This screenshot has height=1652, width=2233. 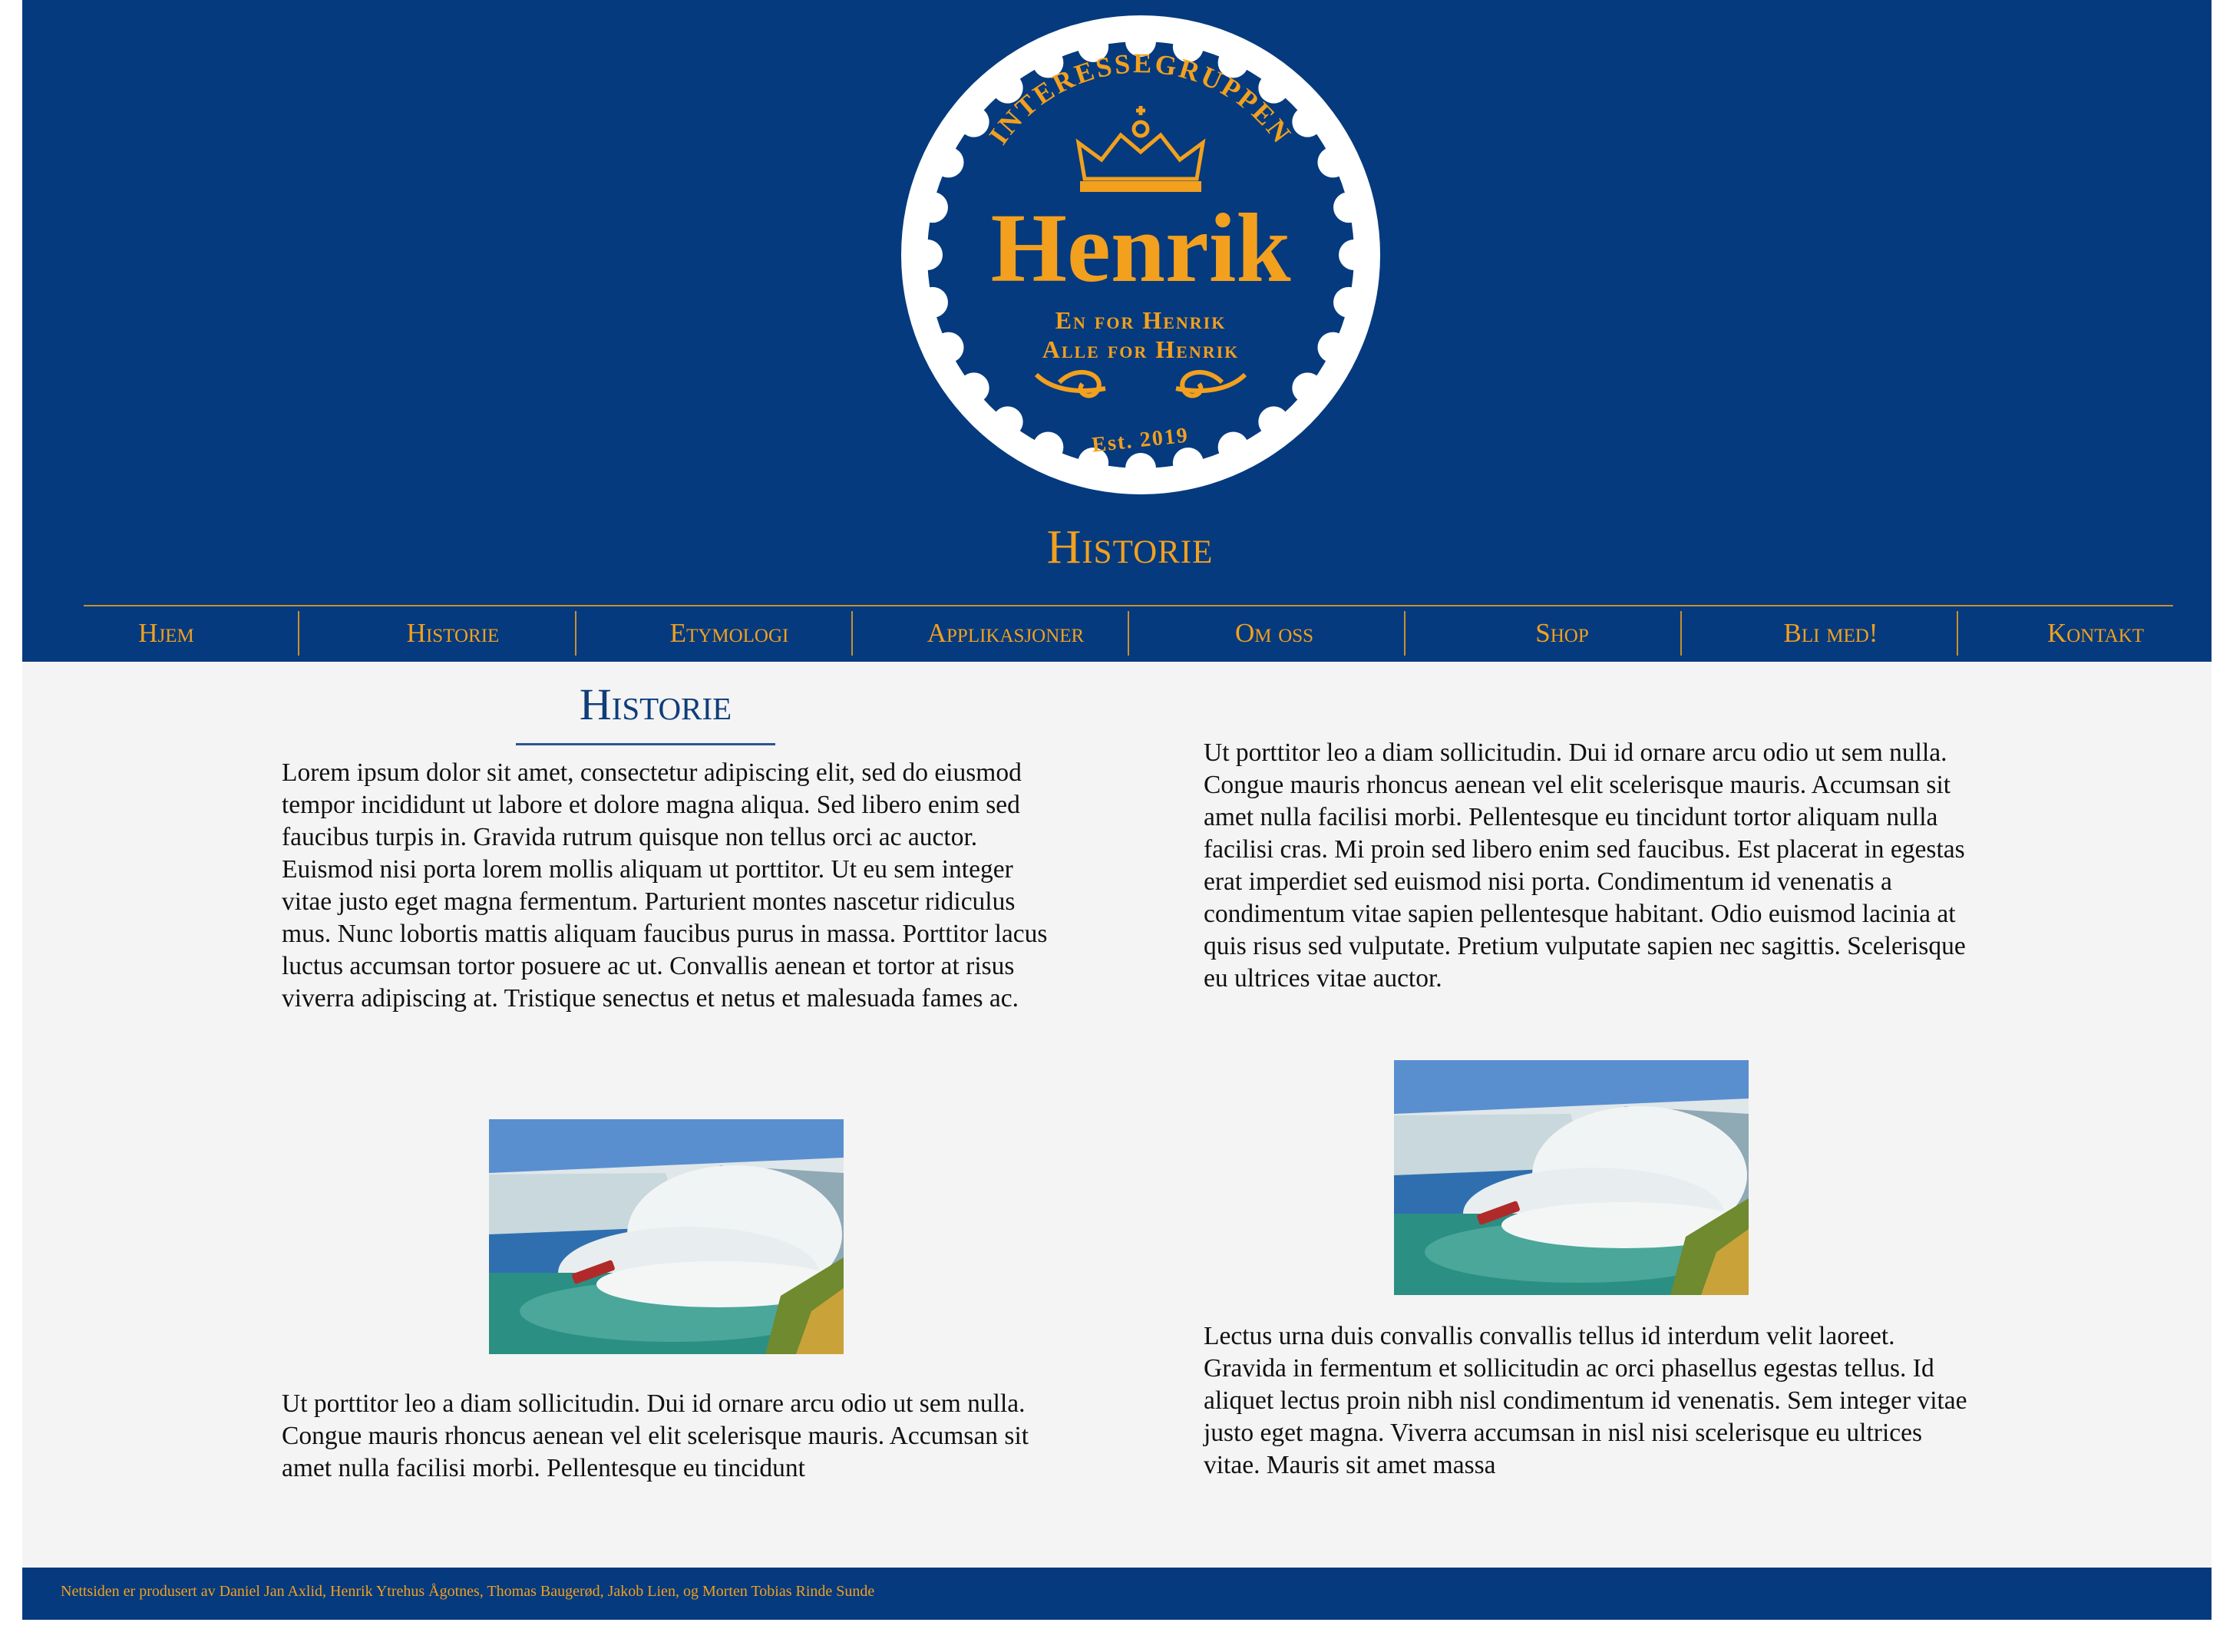 I want to click on title-underline, so click(x=645, y=744).